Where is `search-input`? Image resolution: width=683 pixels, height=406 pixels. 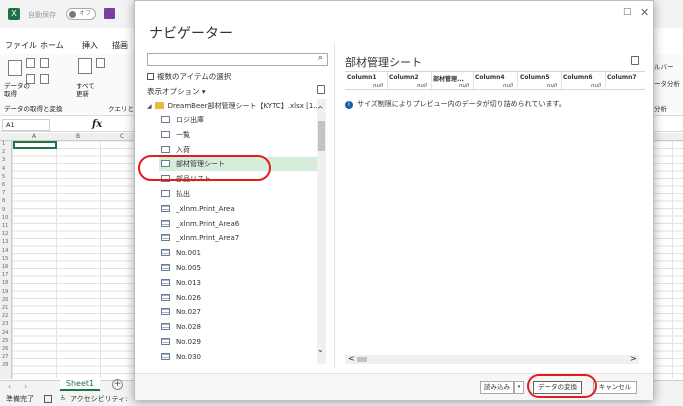 search-input is located at coordinates (237, 59).